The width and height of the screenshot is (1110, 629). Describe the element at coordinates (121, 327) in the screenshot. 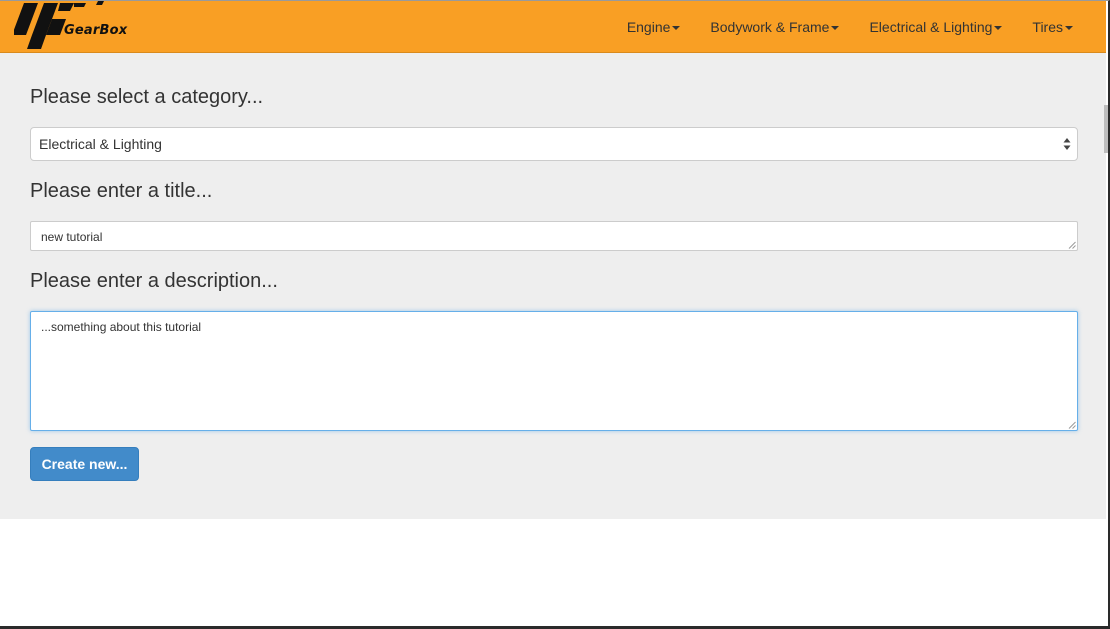

I see `description-textarea-value: ...something about this tutorial` at that location.